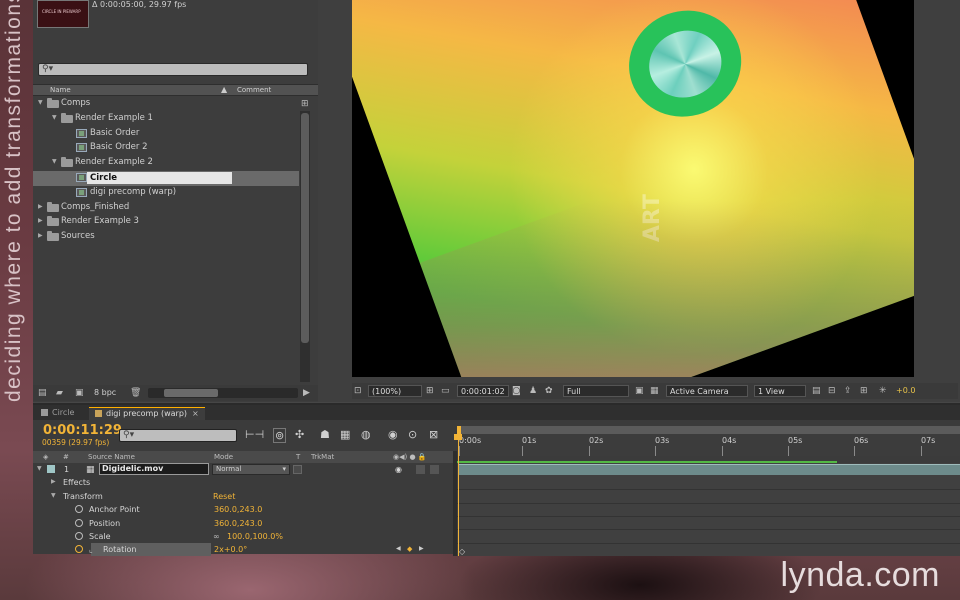 Image resolution: width=960 pixels, height=600 pixels. I want to click on motion-blur-icon: ◍, so click(366, 434).